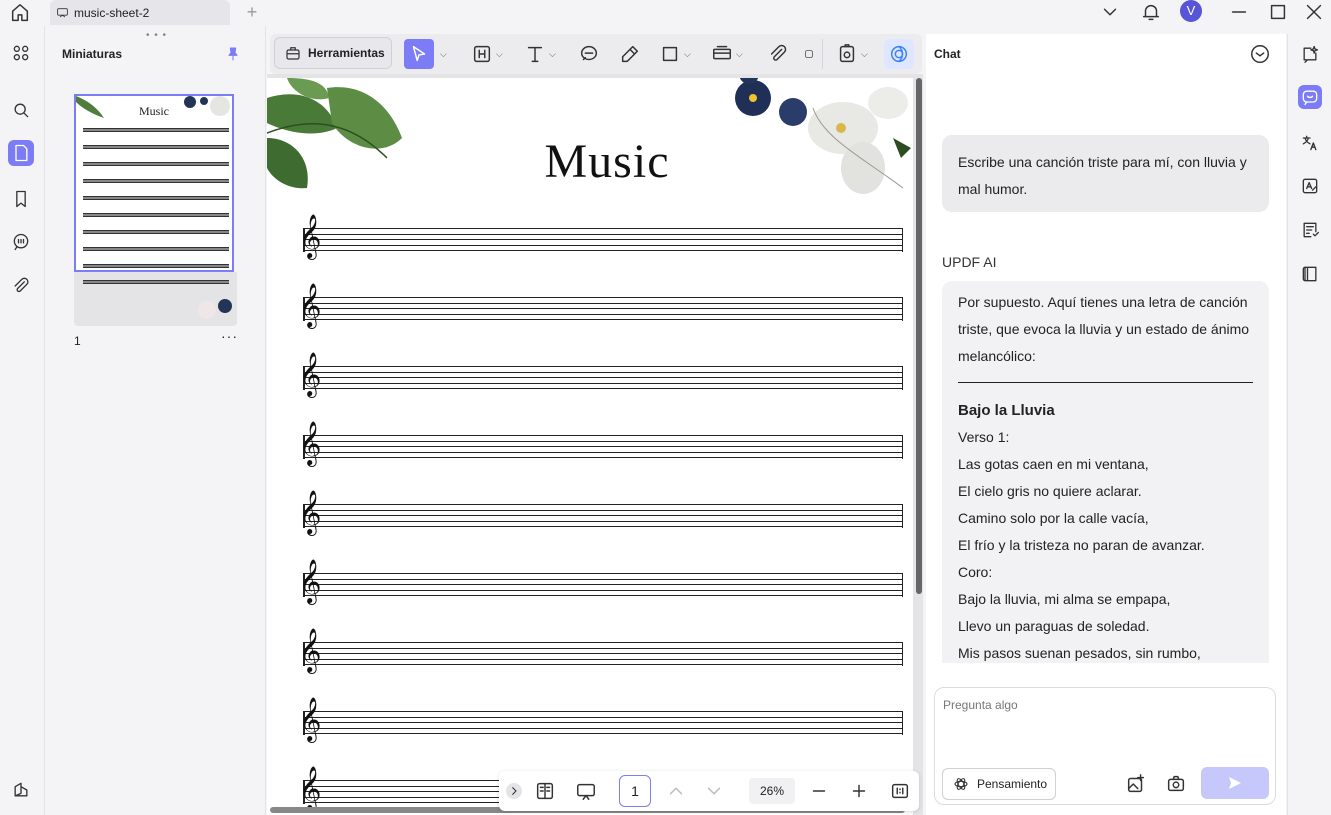  I want to click on screenshot-icon, so click(1176, 784).